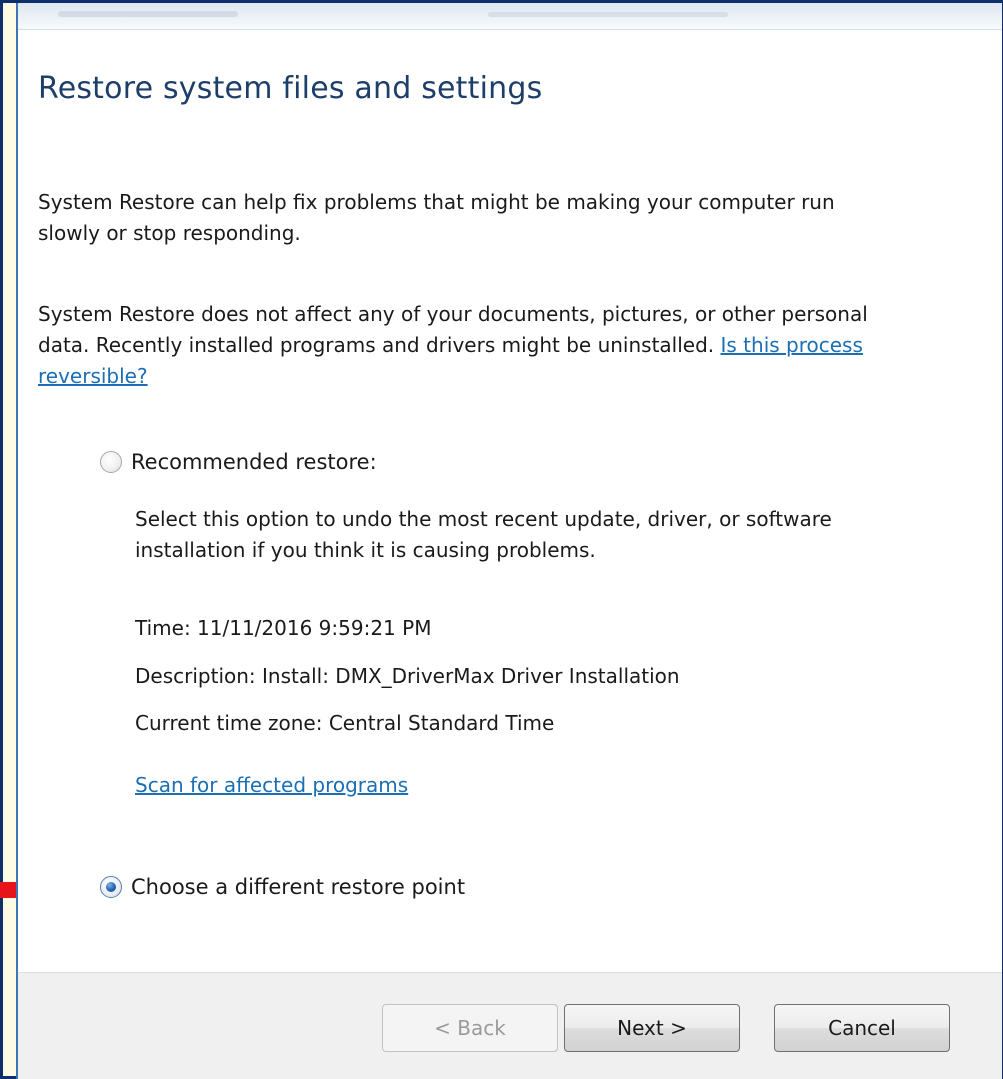  Describe the element at coordinates (652, 1028) in the screenshot. I see `next-button: Next >` at that location.